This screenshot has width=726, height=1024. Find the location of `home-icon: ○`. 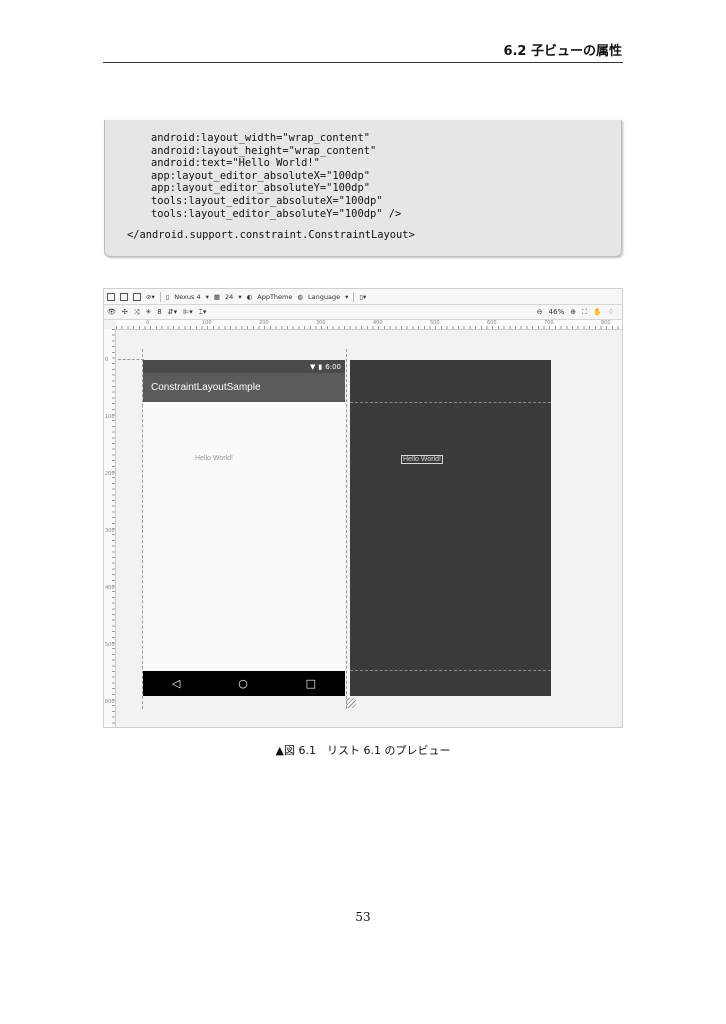

home-icon: ○ is located at coordinates (243, 683).